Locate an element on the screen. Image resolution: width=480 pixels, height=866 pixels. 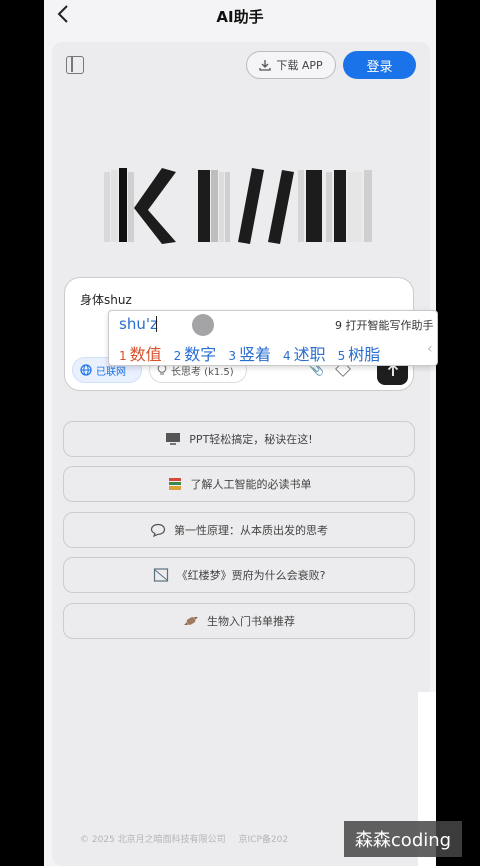
footer-icp: 京ICP备202 is located at coordinates (264, 840).